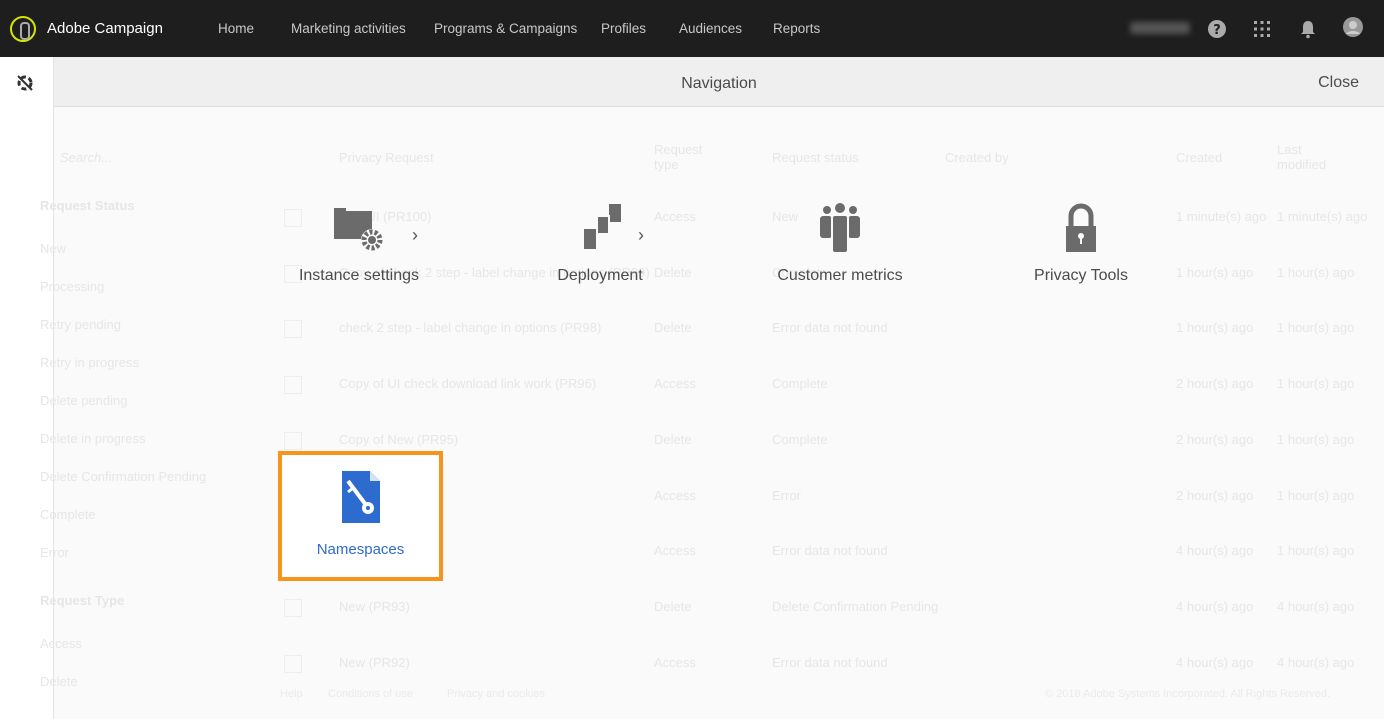 The height and width of the screenshot is (719, 1384). Describe the element at coordinates (505, 28) in the screenshot. I see `nav-programs-campaigns: Programs & Campaigns` at that location.